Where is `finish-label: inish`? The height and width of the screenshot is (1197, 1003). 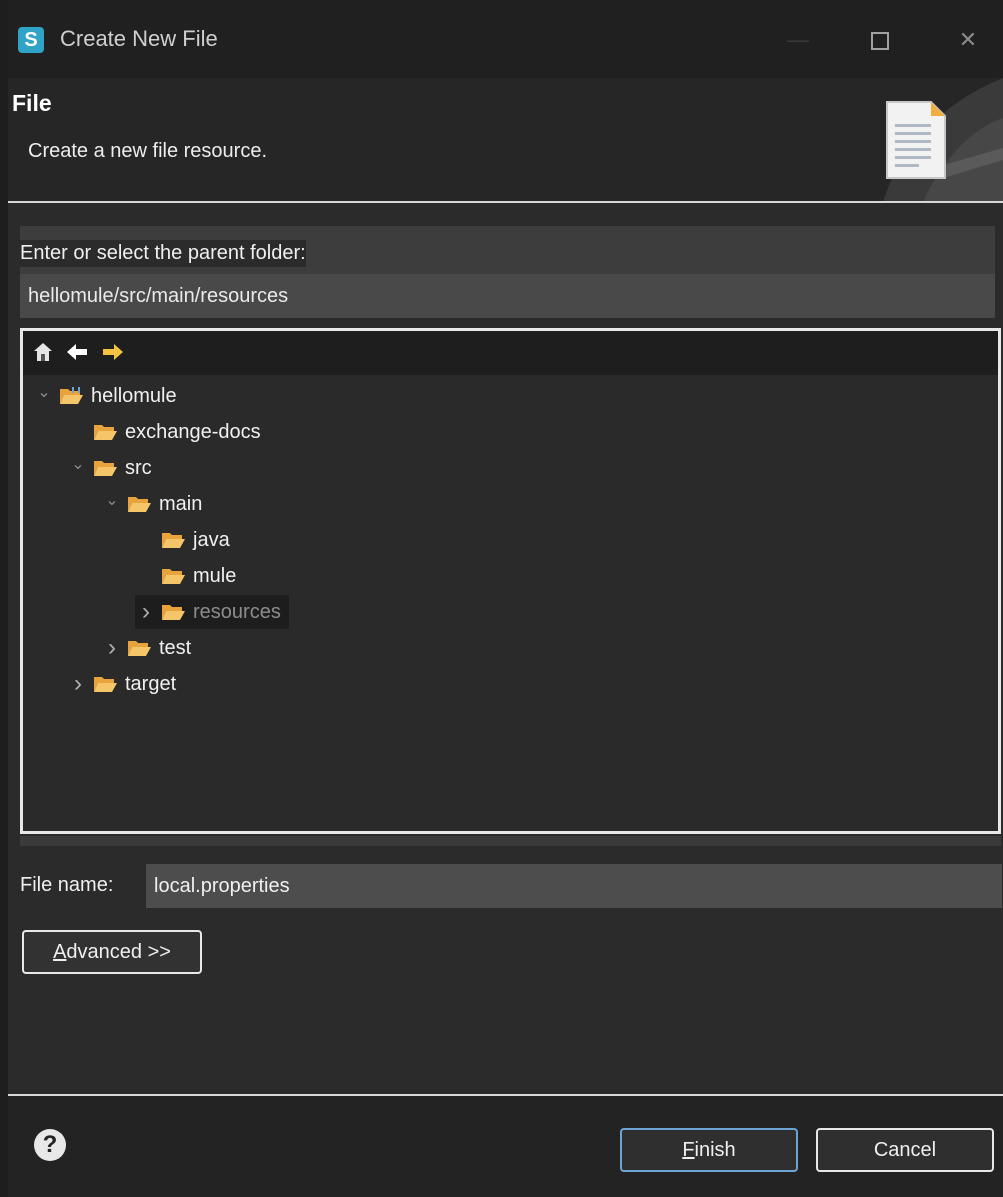 finish-label: inish is located at coordinates (715, 1150).